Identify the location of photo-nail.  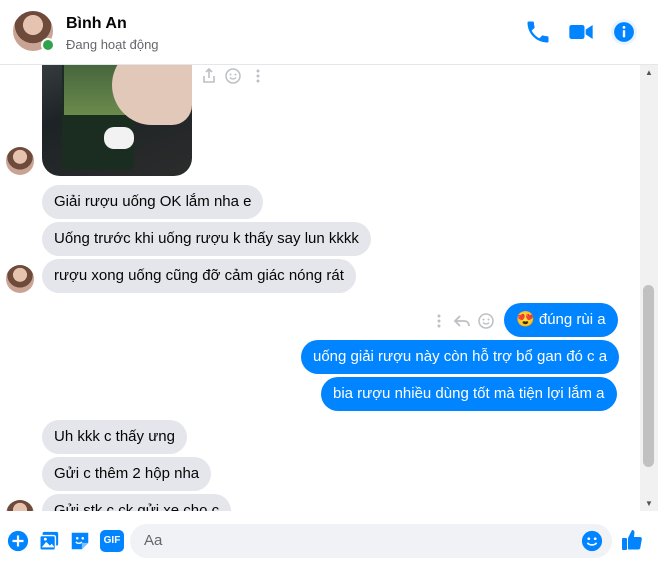
(119, 138).